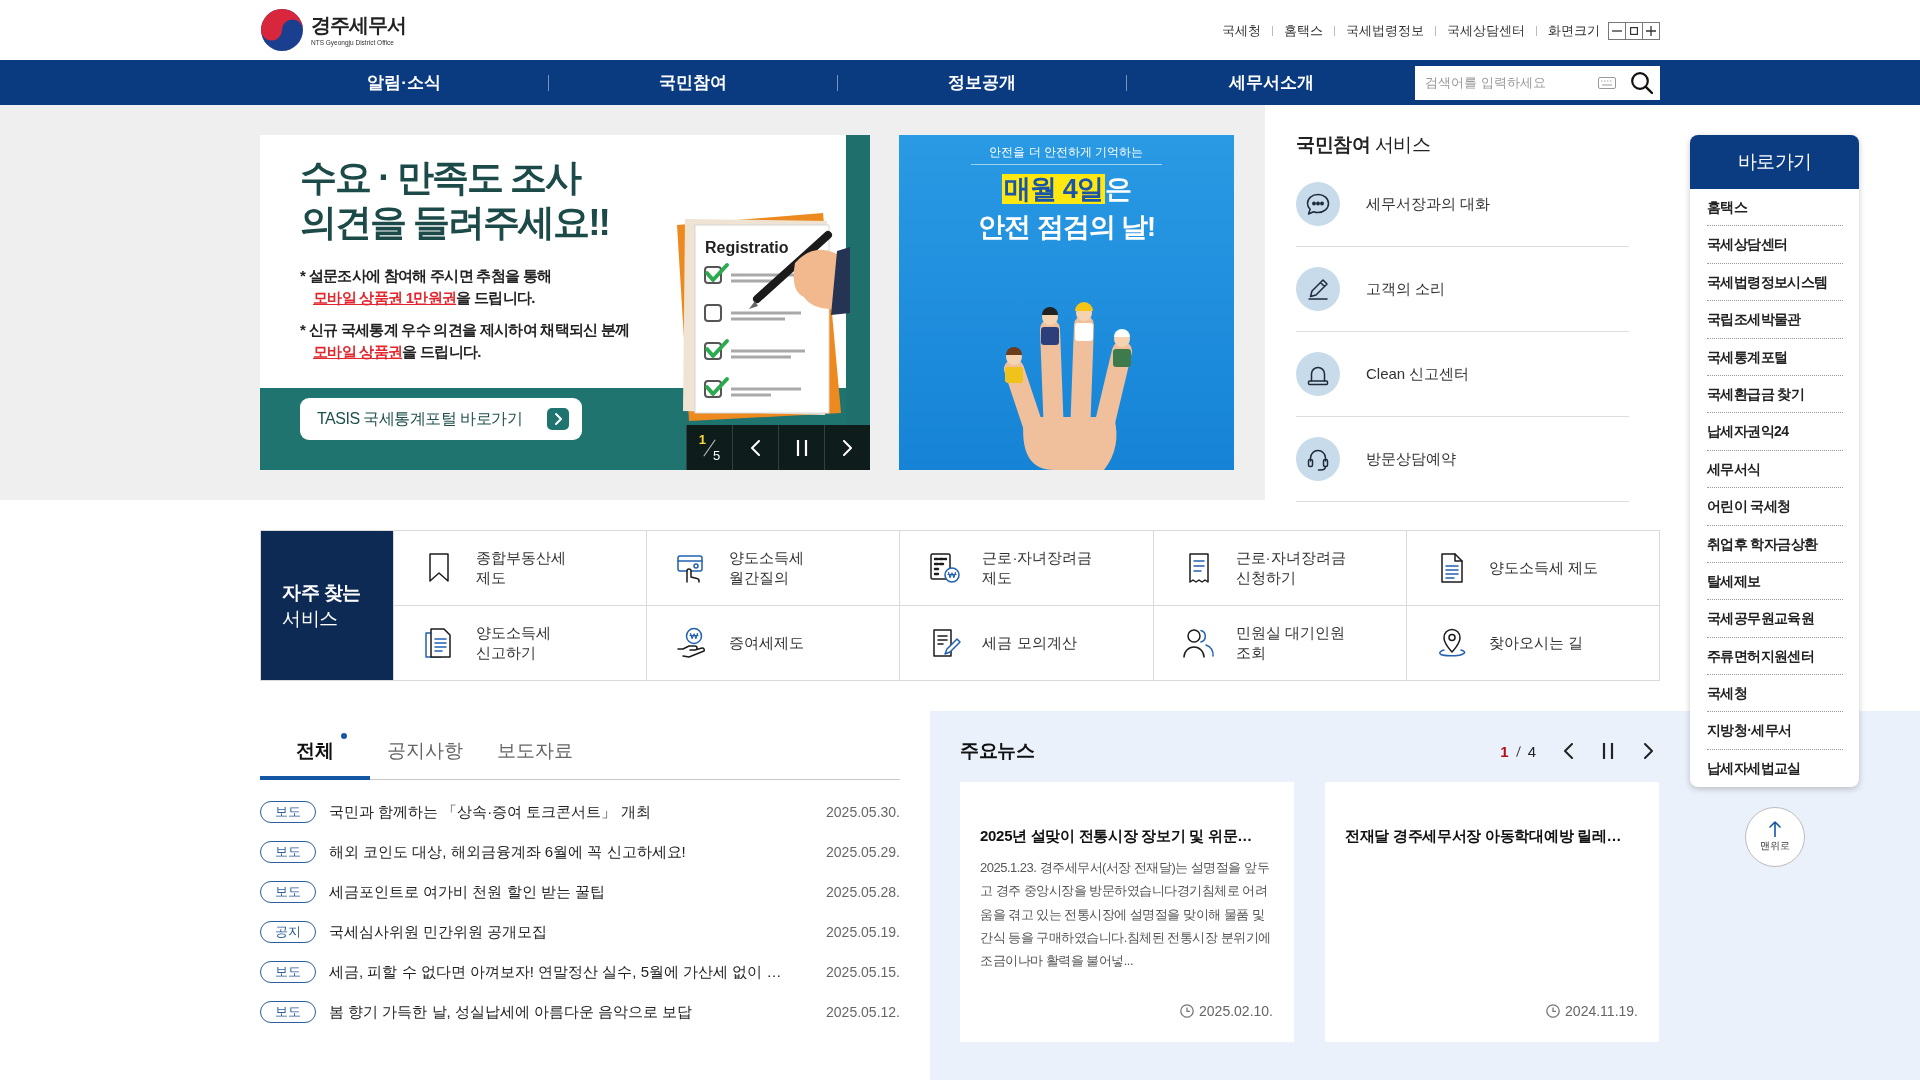  I want to click on siren-icon, so click(1318, 374).